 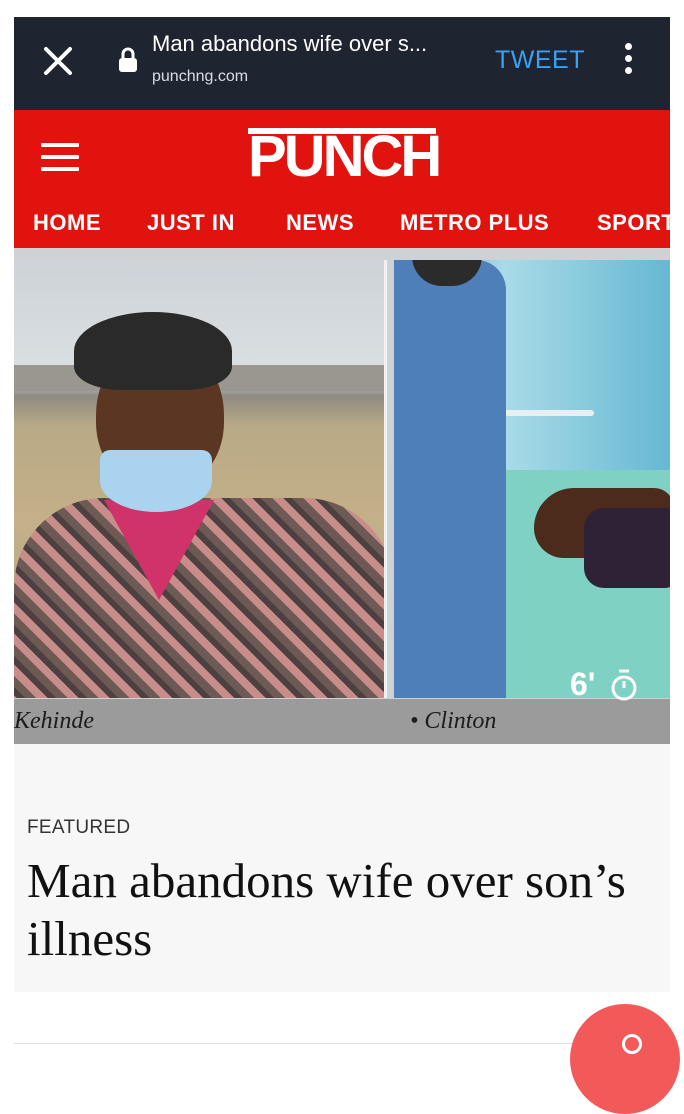 I want to click on more-vertical-icon, so click(x=628, y=58).